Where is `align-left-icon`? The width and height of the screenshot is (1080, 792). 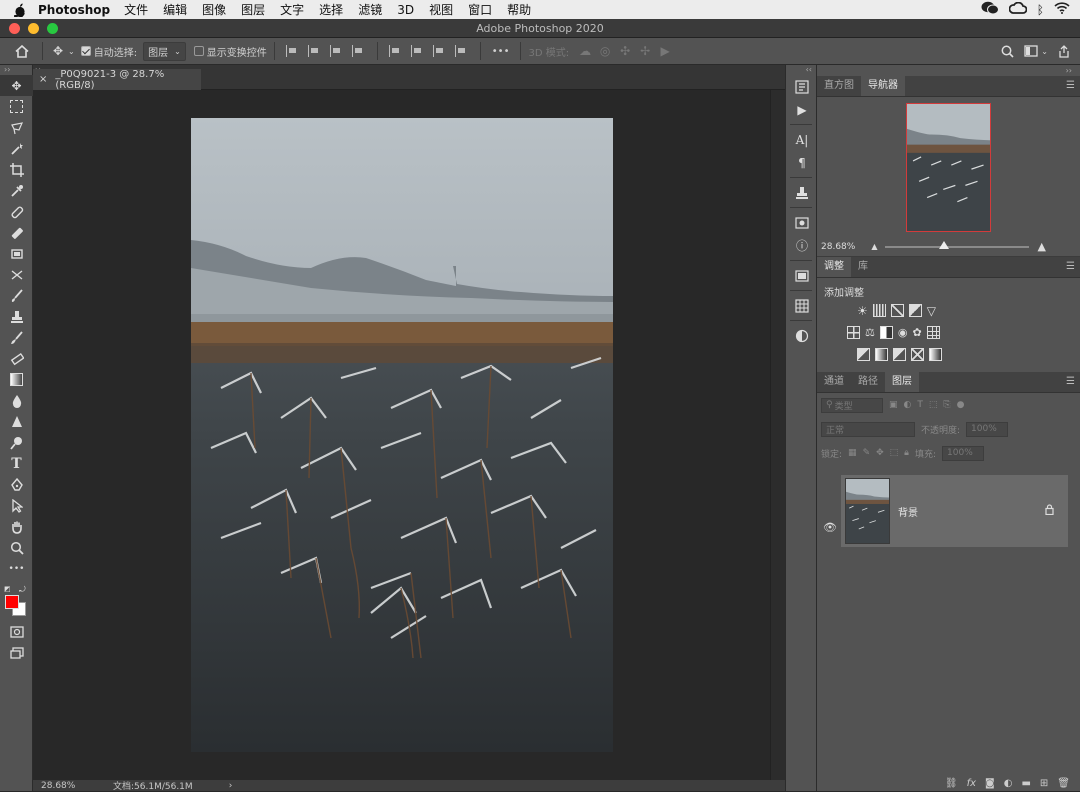
align-left-icon is located at coordinates (292, 51).